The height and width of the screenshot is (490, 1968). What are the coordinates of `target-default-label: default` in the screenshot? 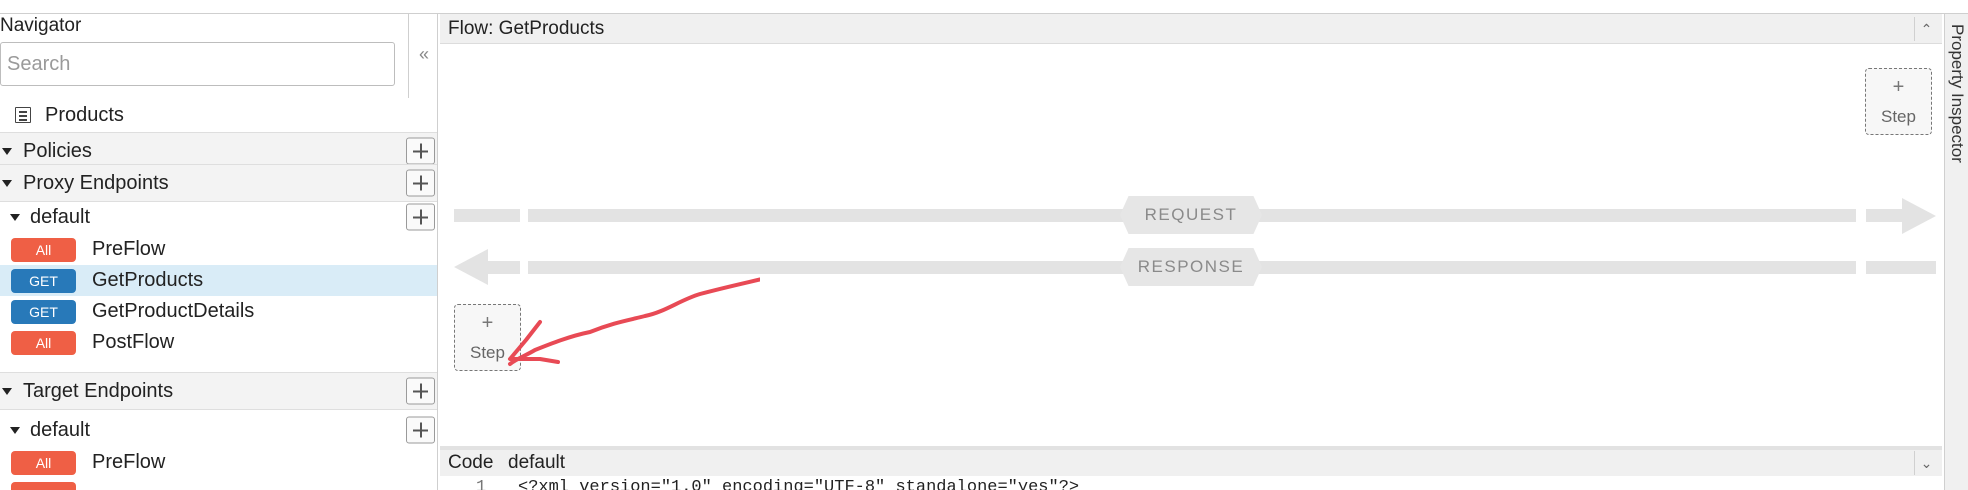 It's located at (60, 429).